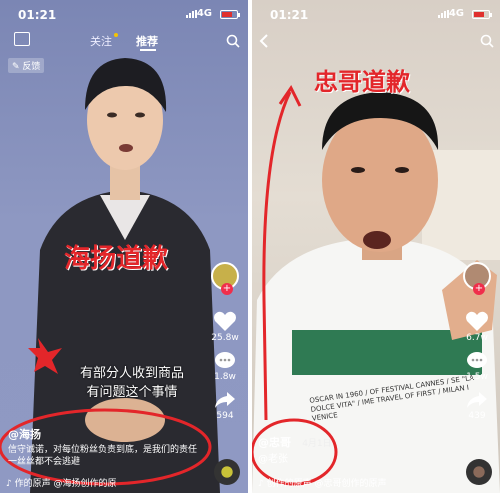 This screenshot has height=493, width=500. I want to click on left-action-bar: + 25.8w 1.8w 594, so click(225, 341).